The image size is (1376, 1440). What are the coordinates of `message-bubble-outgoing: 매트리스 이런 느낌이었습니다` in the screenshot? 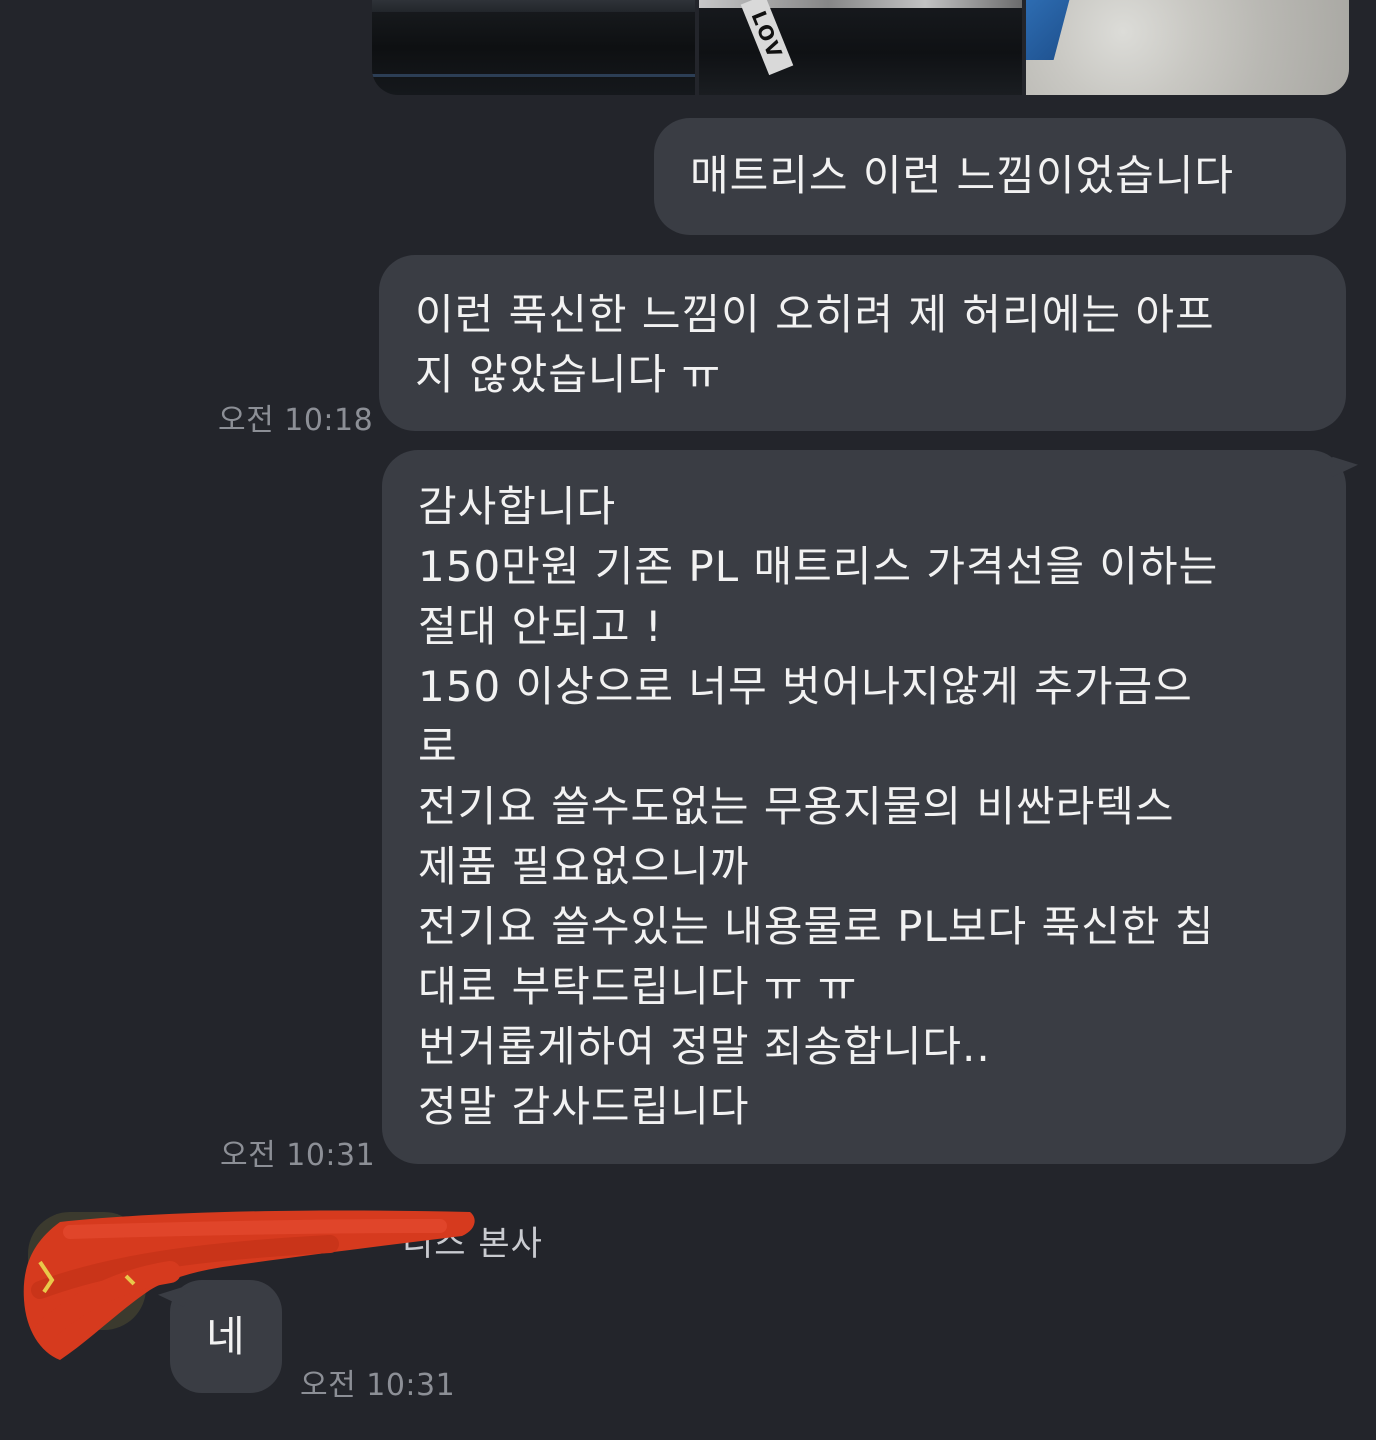 It's located at (1000, 176).